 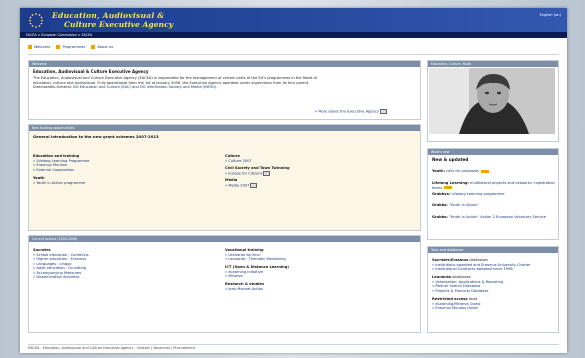 I want to click on nav-programmes: Programmes, so click(x=70, y=47).